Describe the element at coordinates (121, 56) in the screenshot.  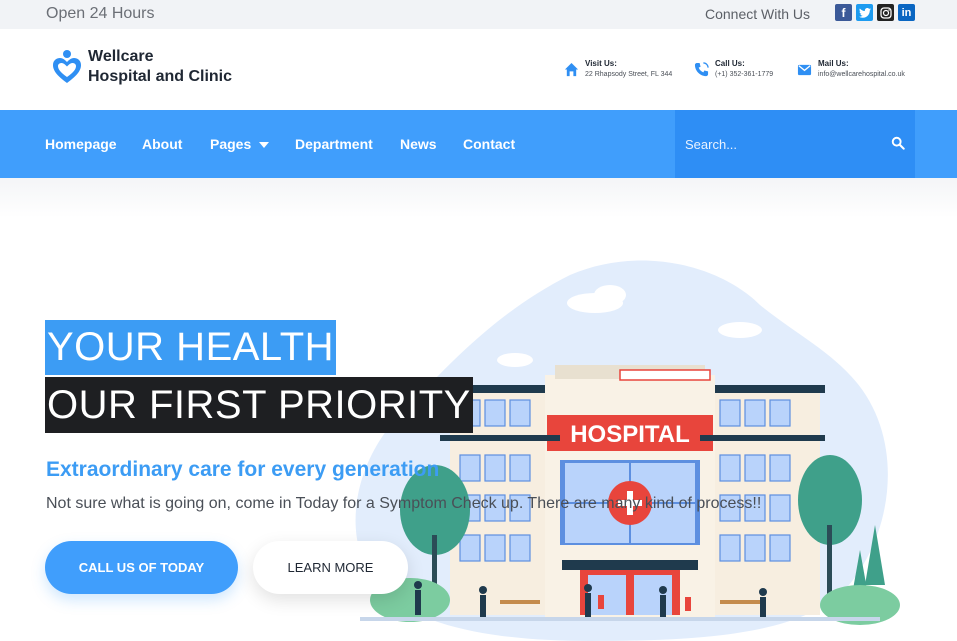
I see `brand-line-1: Wellcare` at that location.